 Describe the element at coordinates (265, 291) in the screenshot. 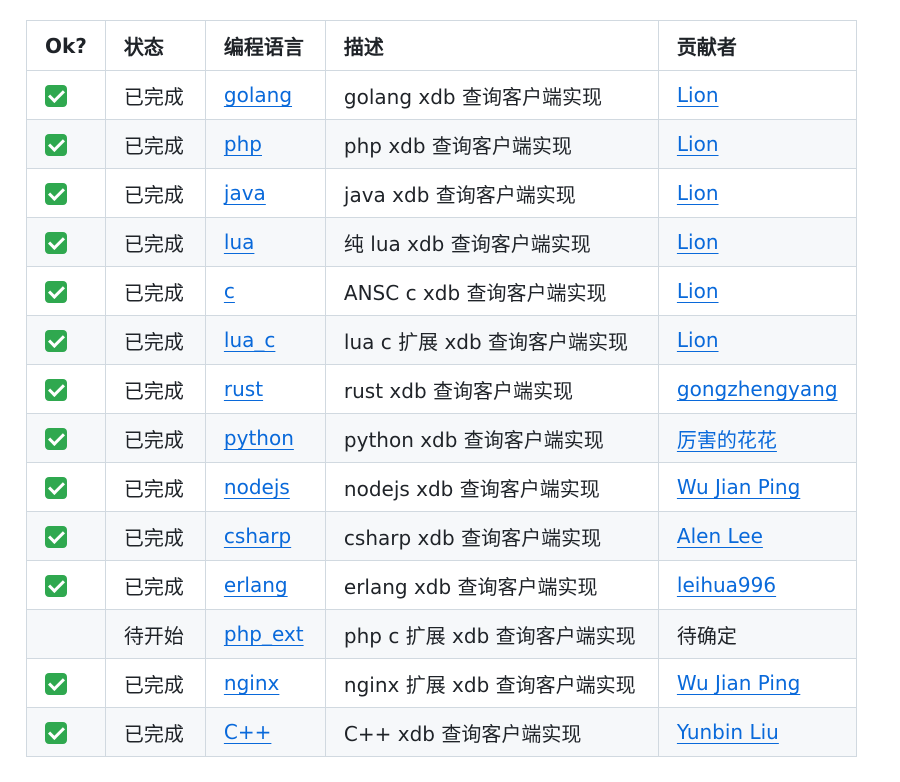

I see `language-cell: c` at that location.